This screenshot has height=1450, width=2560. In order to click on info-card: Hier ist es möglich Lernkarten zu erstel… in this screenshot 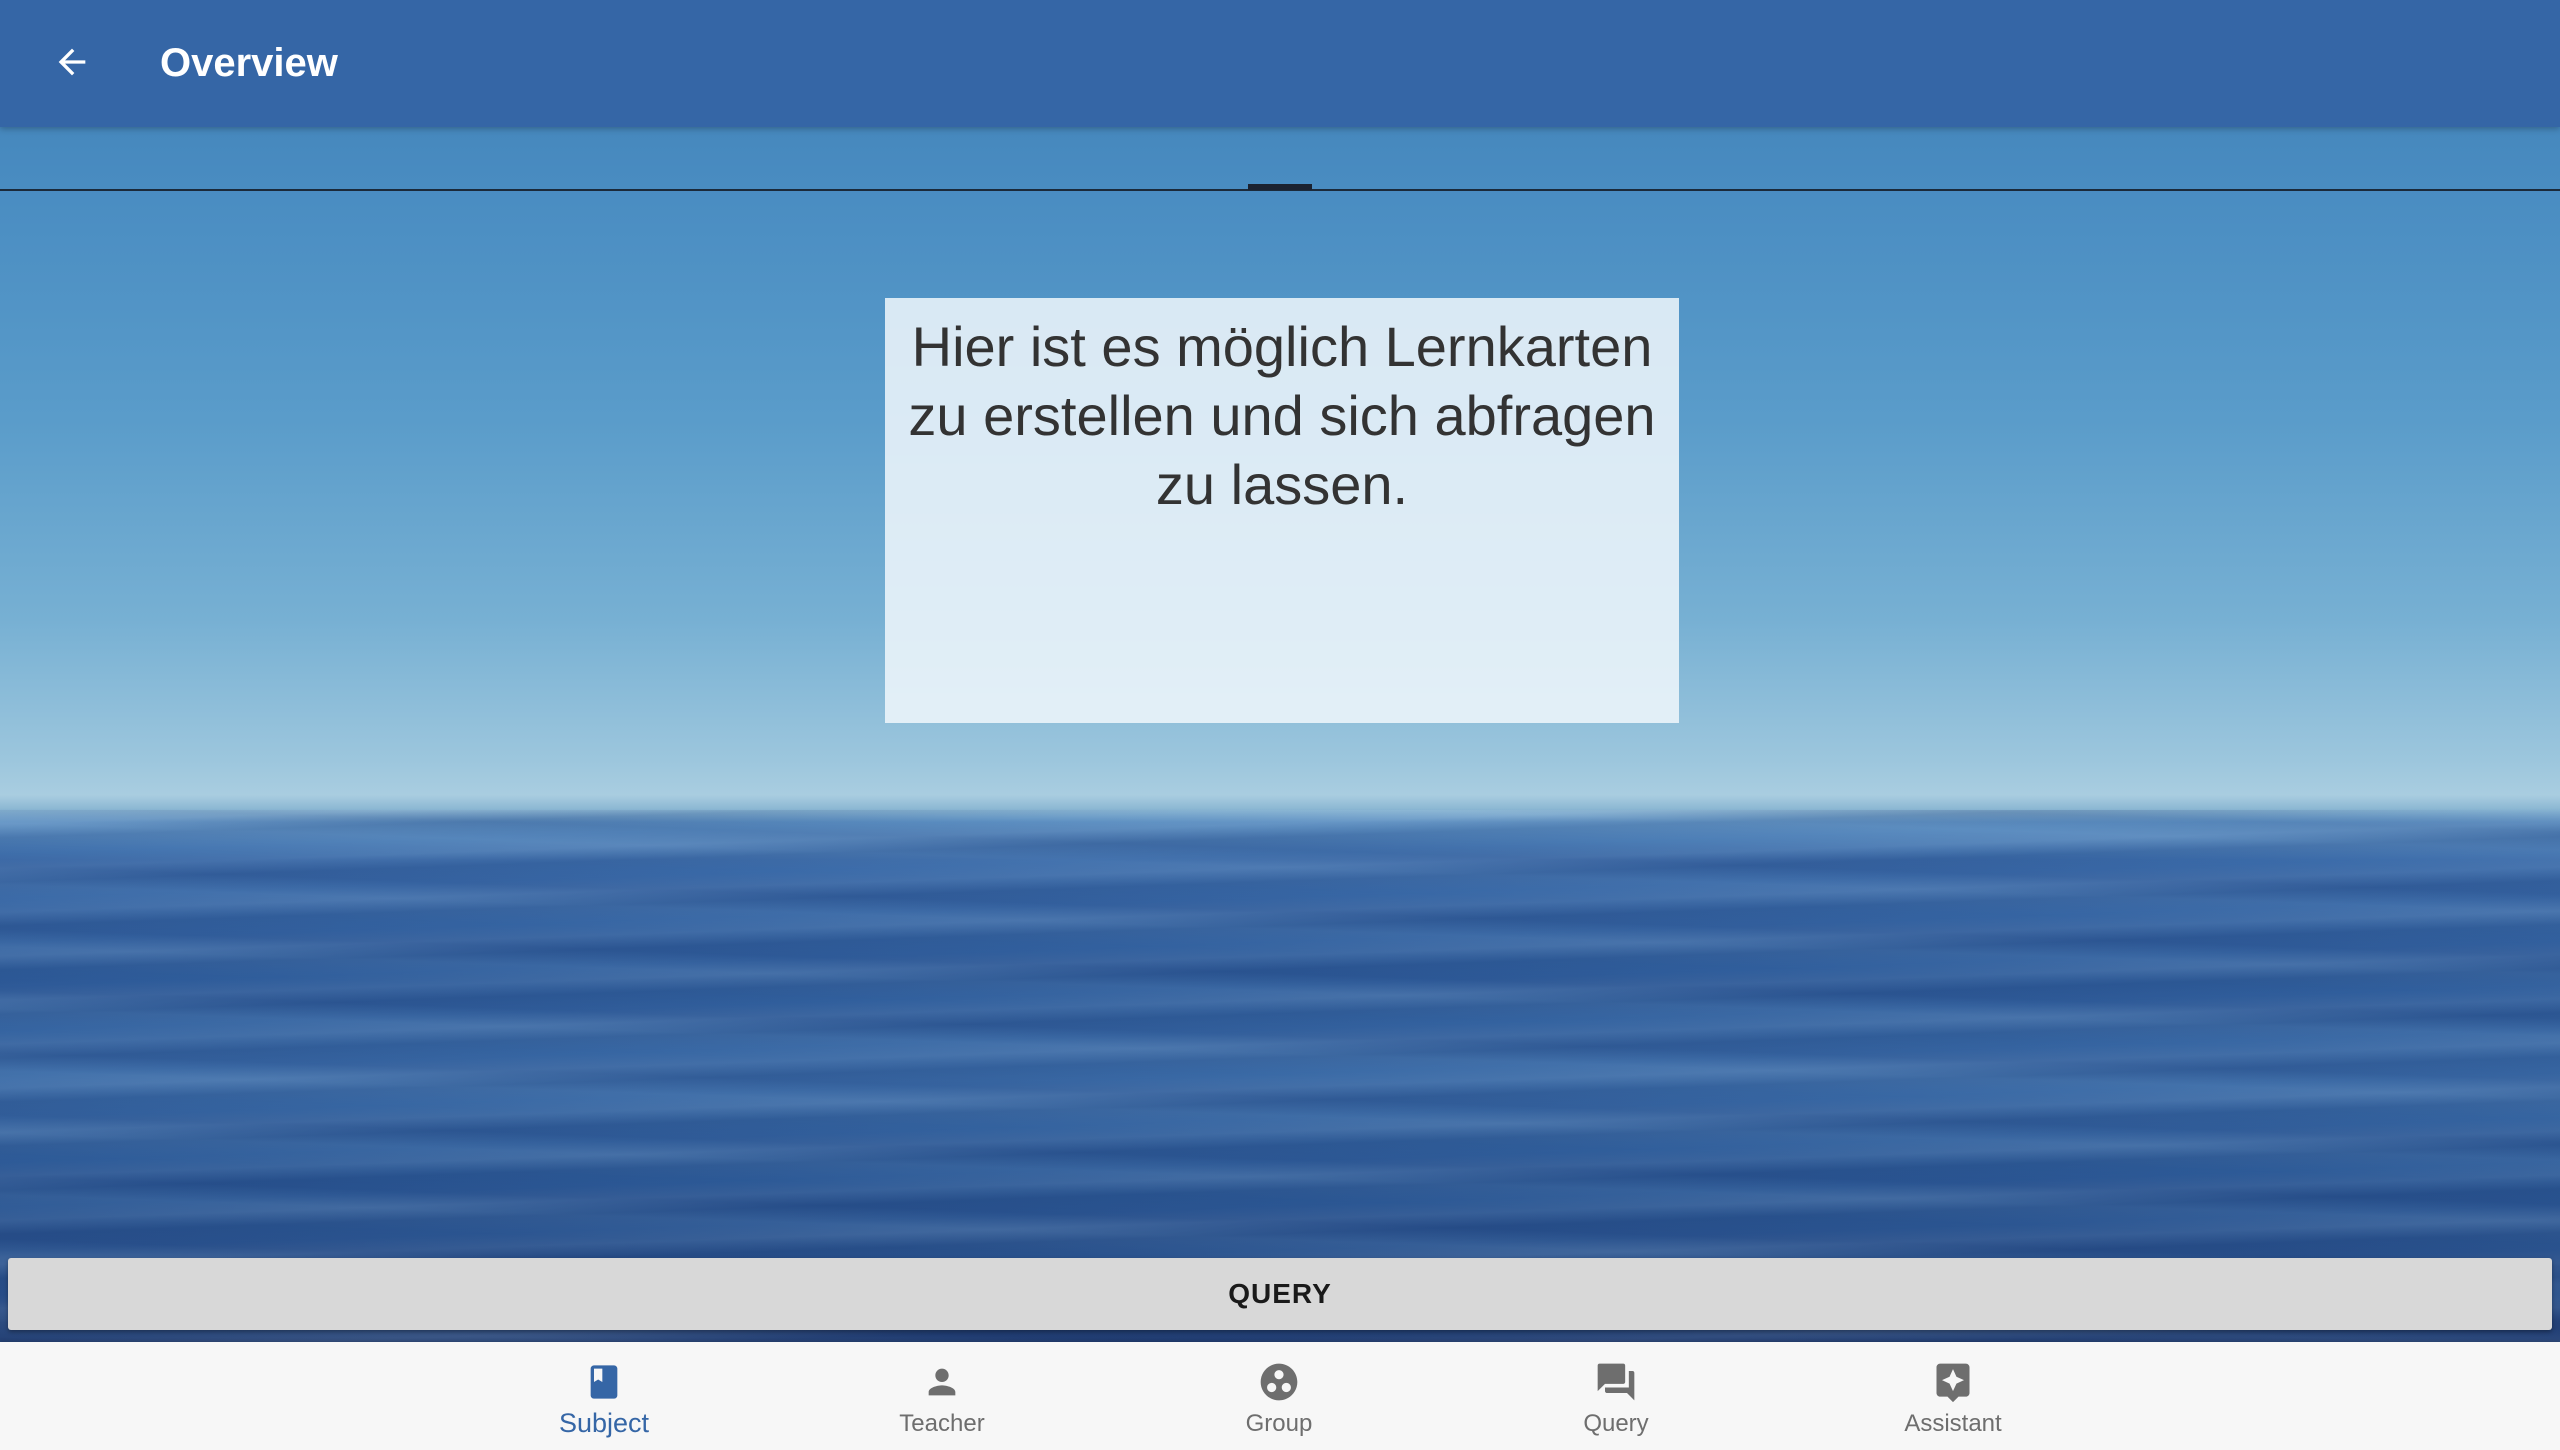, I will do `click(1282, 510)`.